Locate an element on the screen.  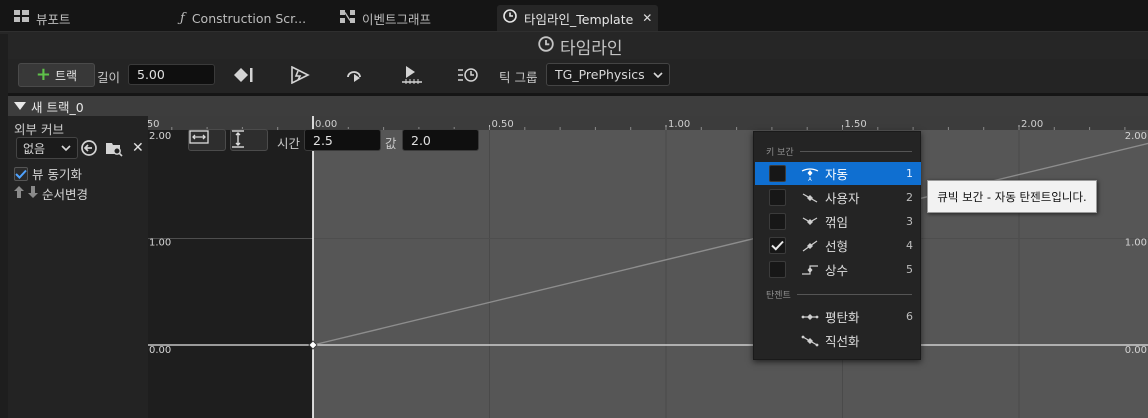
auto-checkbox is located at coordinates (777, 173).